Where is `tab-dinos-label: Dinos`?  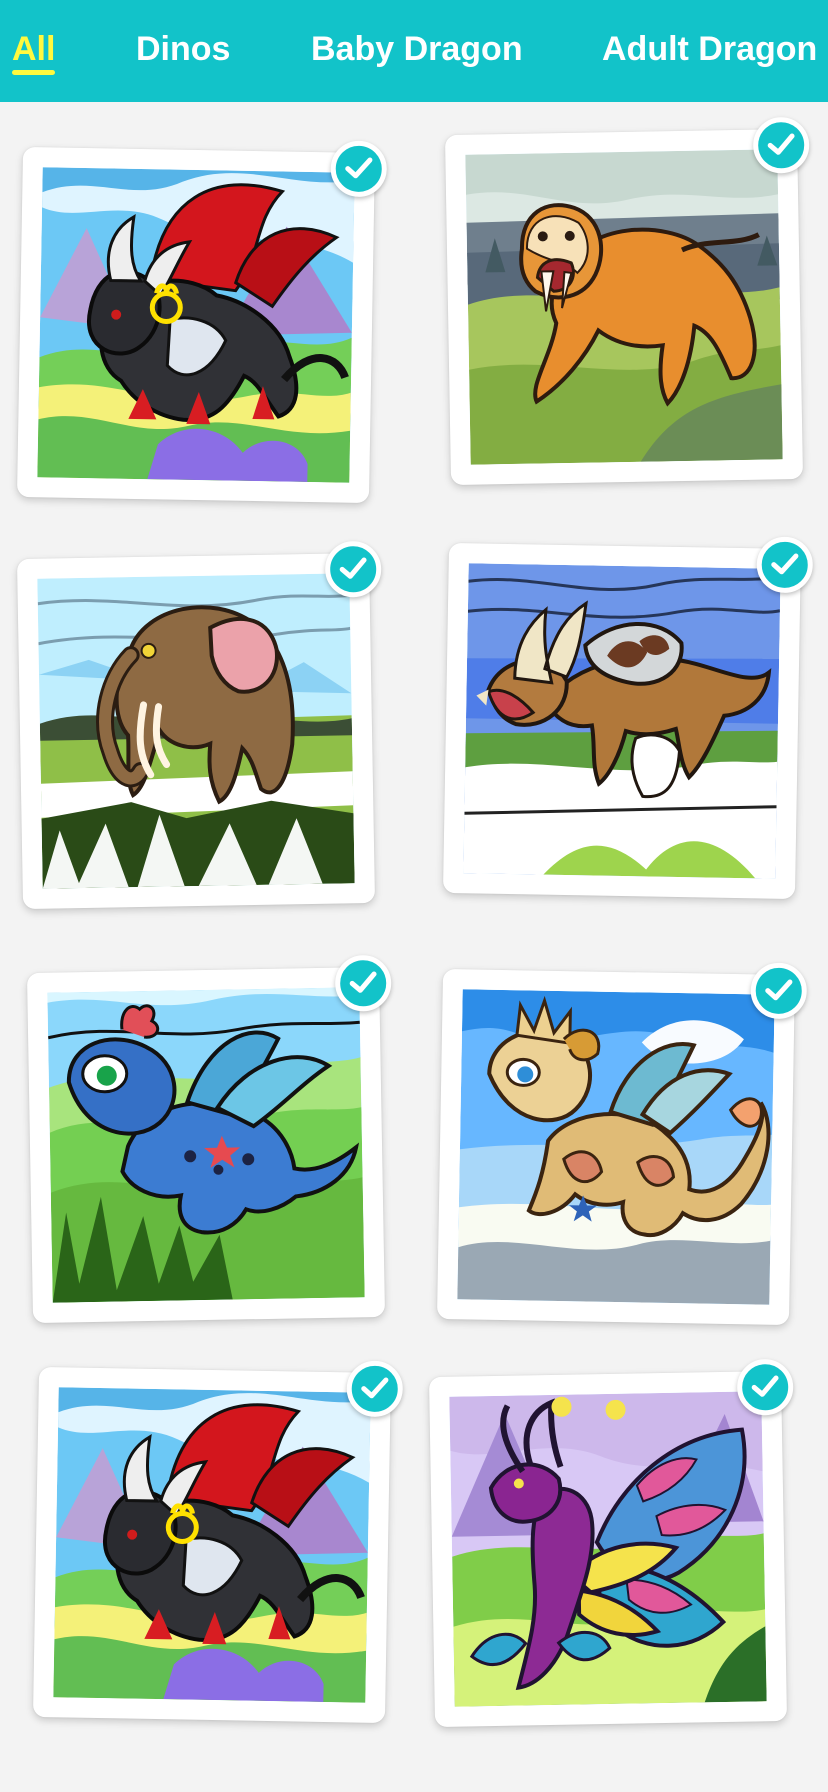
tab-dinos-label: Dinos is located at coordinates (183, 49).